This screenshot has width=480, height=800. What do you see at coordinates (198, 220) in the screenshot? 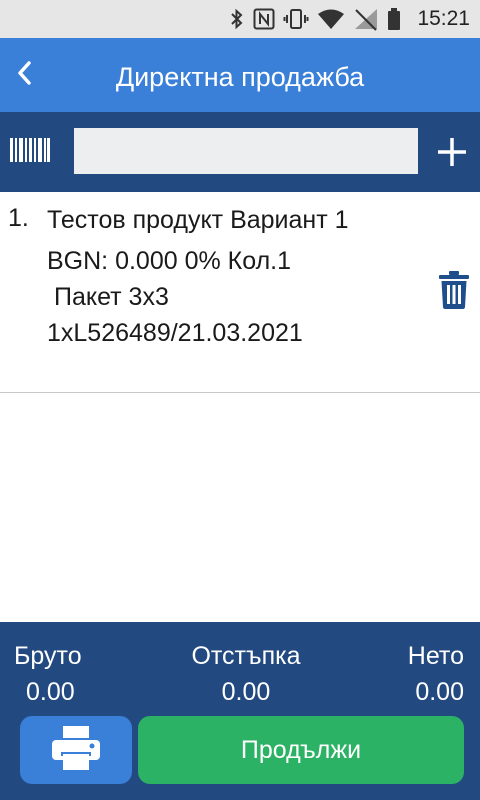
I see `item-name: Тестов продукт Вариант 1` at bounding box center [198, 220].